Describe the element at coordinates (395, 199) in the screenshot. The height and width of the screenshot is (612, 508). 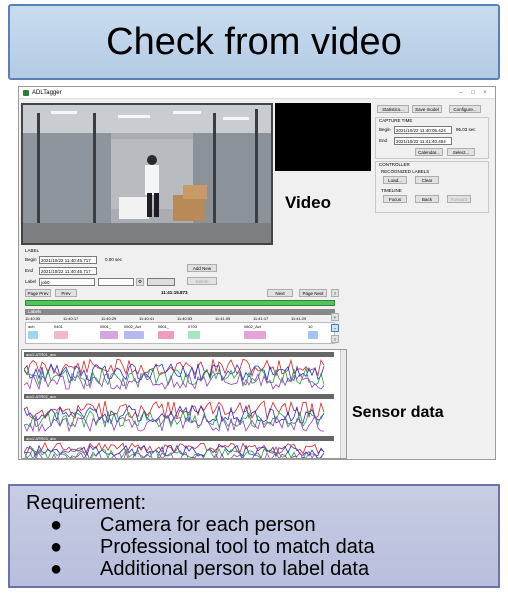
I see `focus-button: Focus` at that location.